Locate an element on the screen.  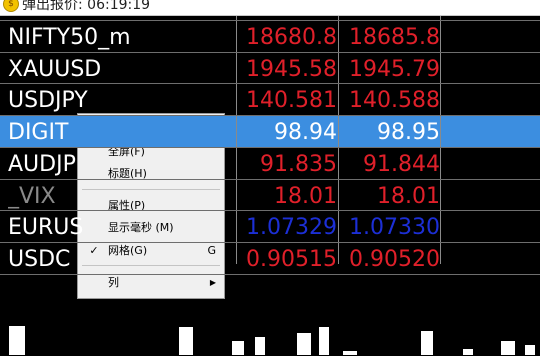
quote-row: NIFTY50_m 18680.8 18685.8 is located at coordinates (270, 36).